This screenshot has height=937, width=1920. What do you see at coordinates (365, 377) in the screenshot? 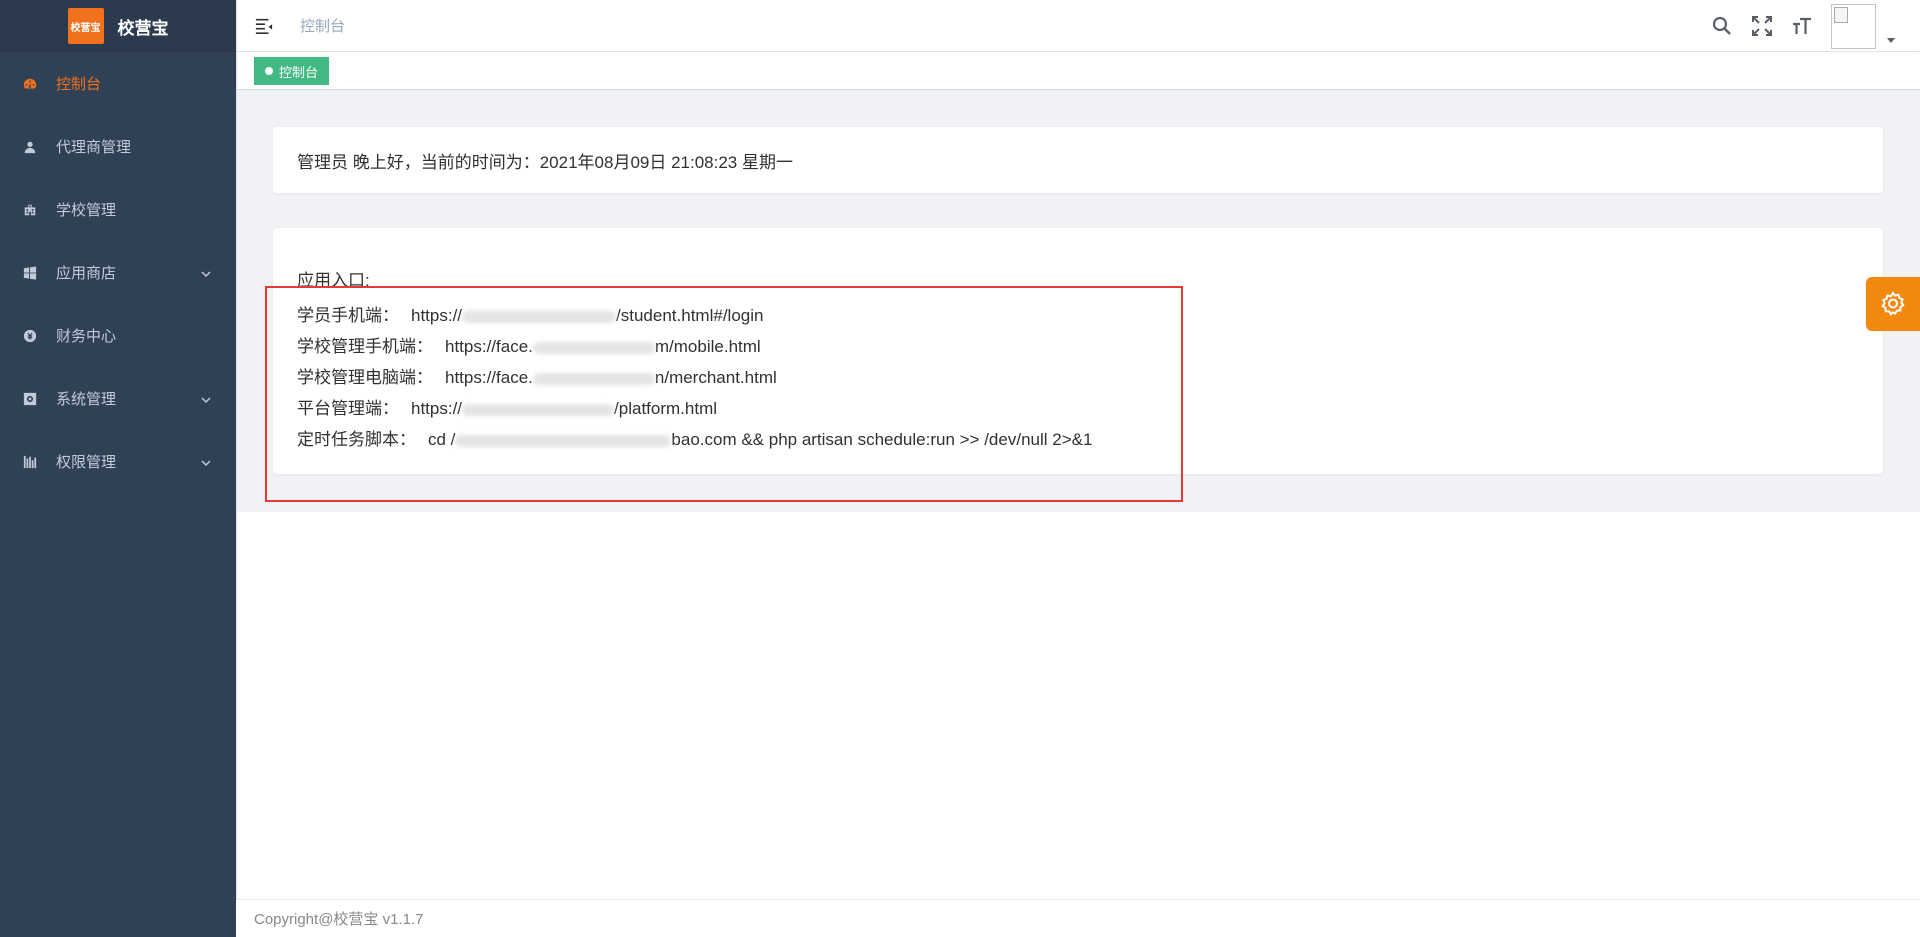
I see `entry-label: 学校管理电脑端：` at bounding box center [365, 377].